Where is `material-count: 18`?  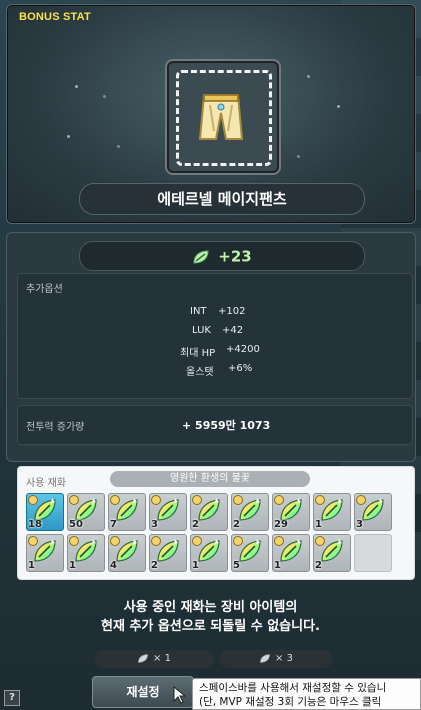 material-count: 18 is located at coordinates (35, 524).